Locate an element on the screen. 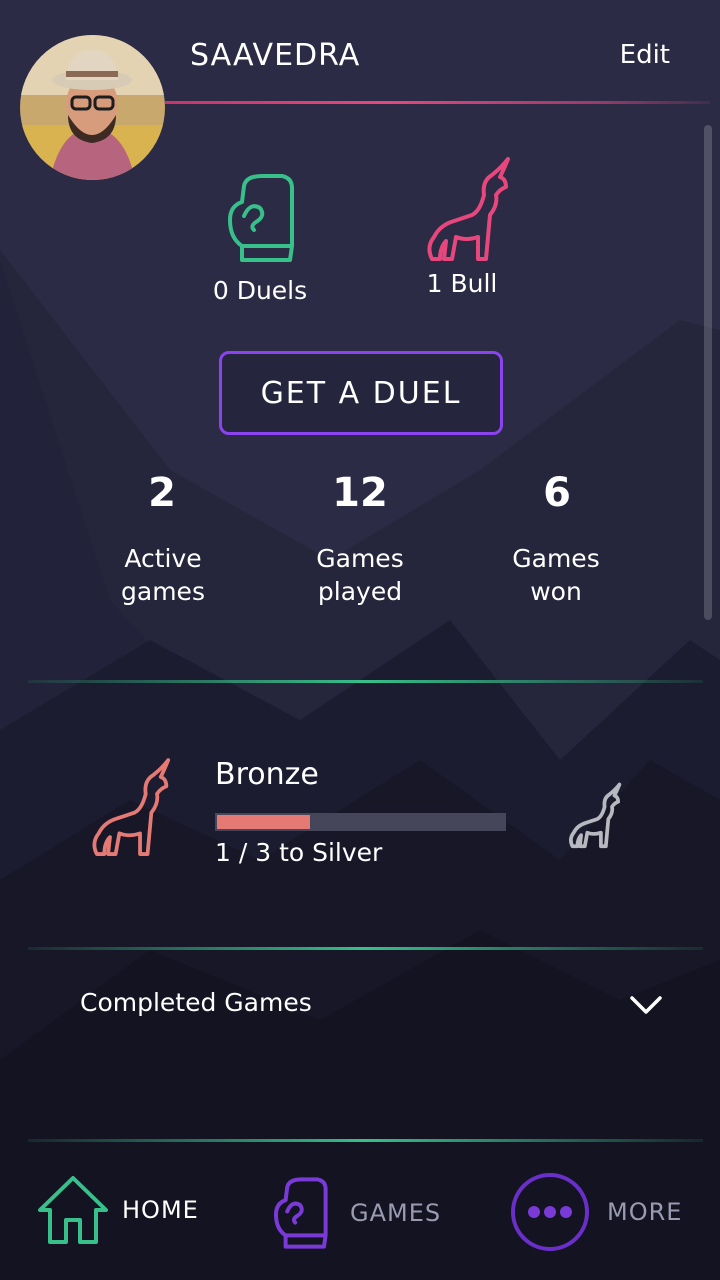  nav-games: GAMES is located at coordinates (354, 1213).